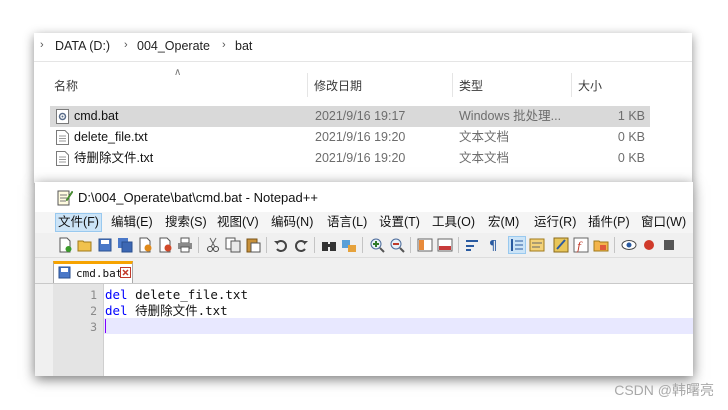 Image resolution: width=728 pixels, height=410 pixels. What do you see at coordinates (669, 245) in the screenshot?
I see `stop-recording-icon` at bounding box center [669, 245].